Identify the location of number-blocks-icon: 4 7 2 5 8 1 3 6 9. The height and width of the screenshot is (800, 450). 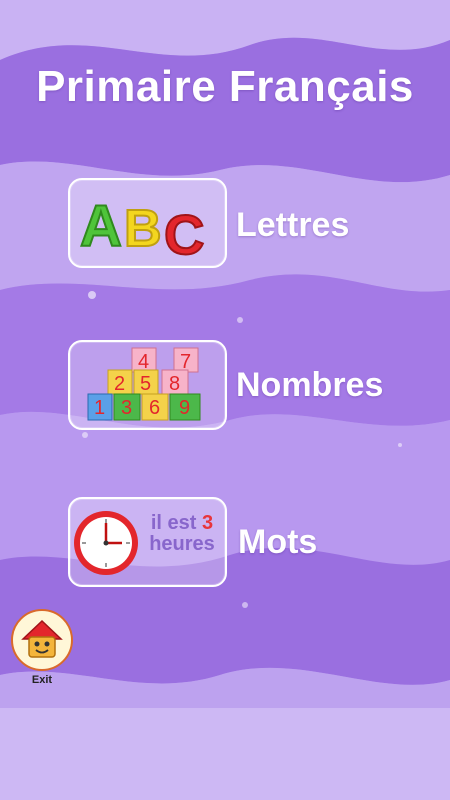
(144, 384).